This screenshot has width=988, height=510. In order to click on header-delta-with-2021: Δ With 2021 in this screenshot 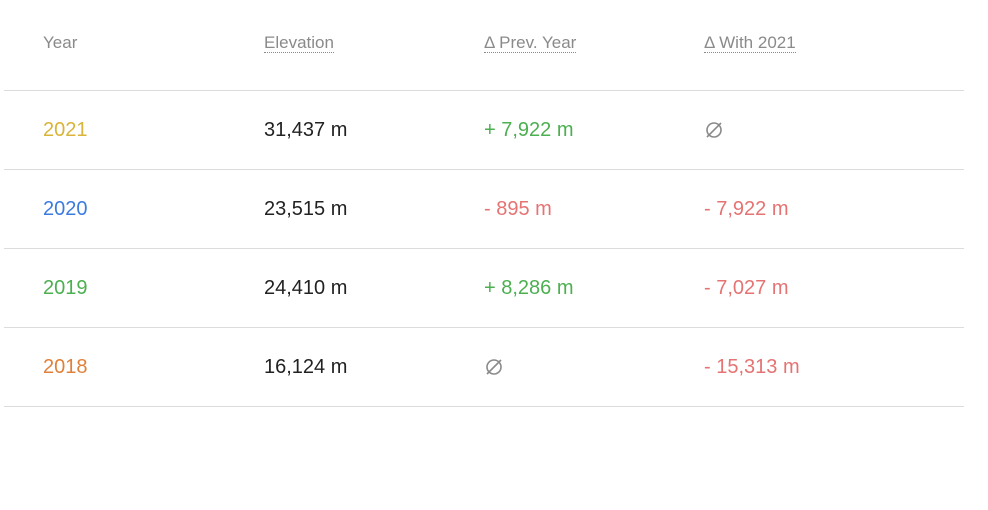, I will do `click(750, 26)`.